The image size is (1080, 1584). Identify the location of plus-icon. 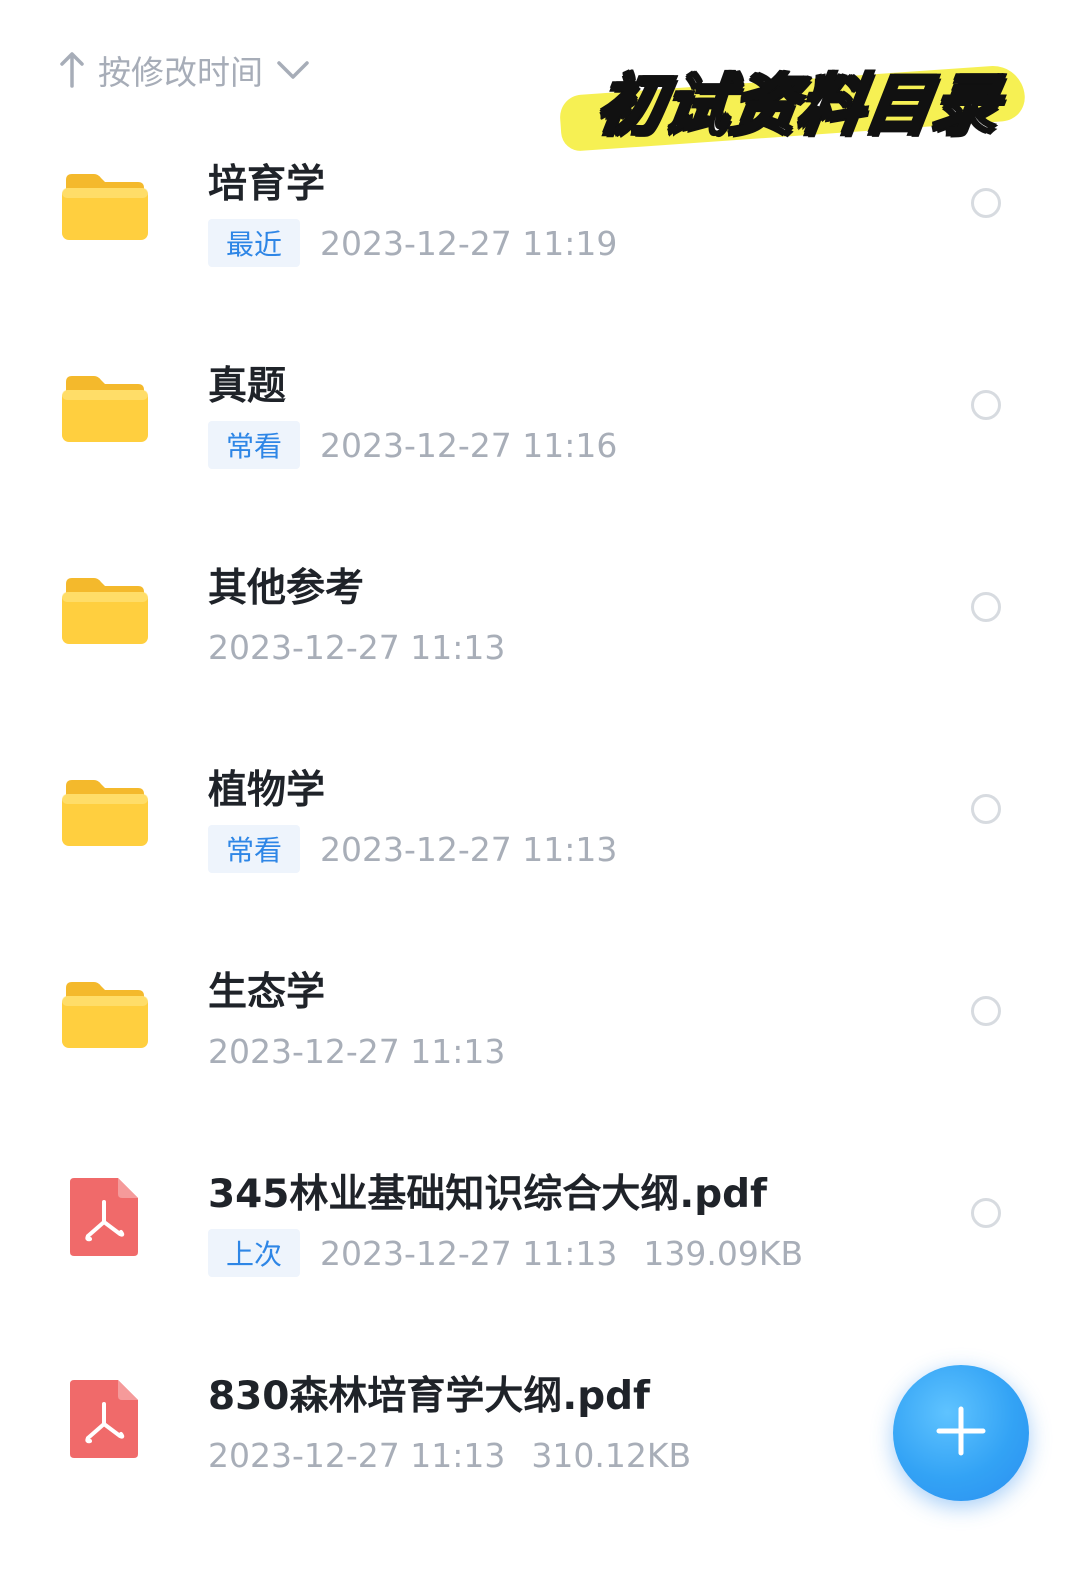
(961, 1433).